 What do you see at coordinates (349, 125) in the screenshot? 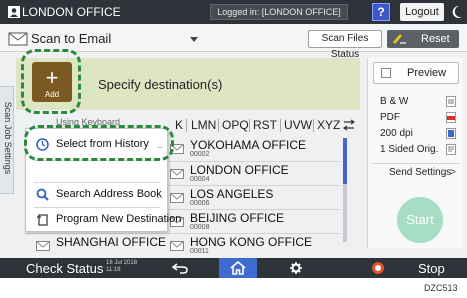
I see `switch-list-icon` at bounding box center [349, 125].